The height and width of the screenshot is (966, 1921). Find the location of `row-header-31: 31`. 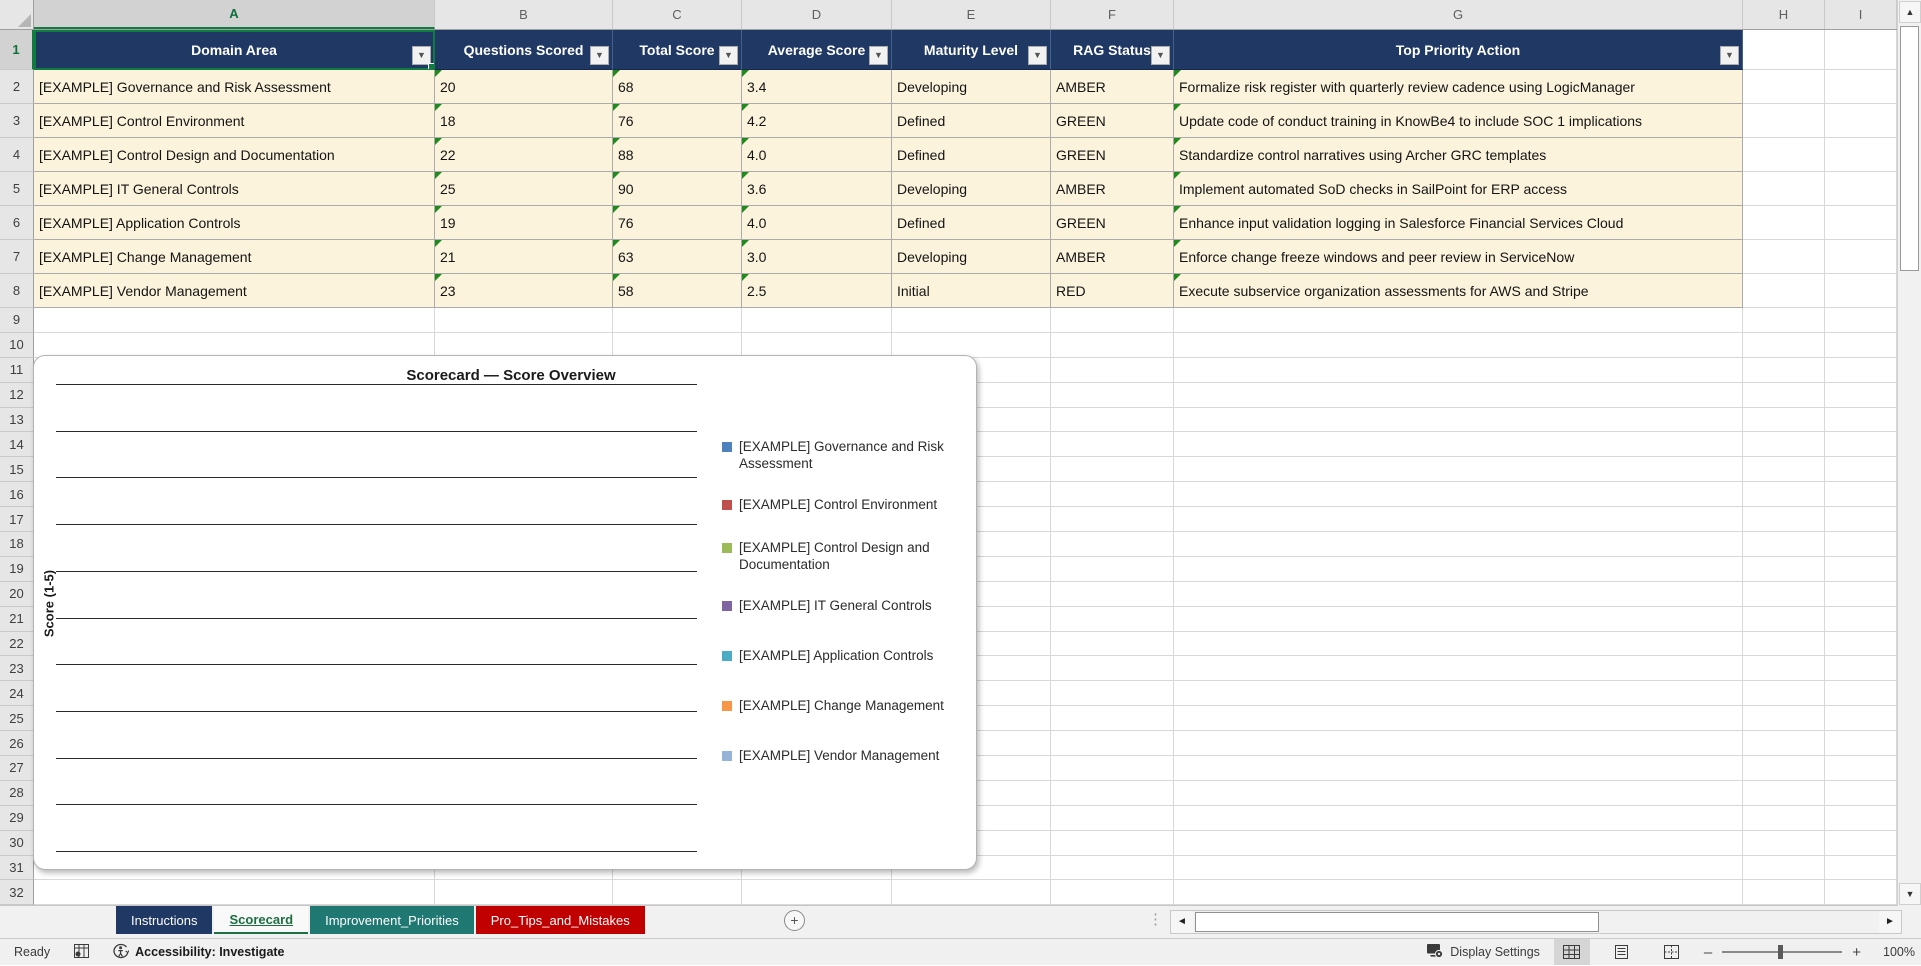

row-header-31: 31 is located at coordinates (17, 868).